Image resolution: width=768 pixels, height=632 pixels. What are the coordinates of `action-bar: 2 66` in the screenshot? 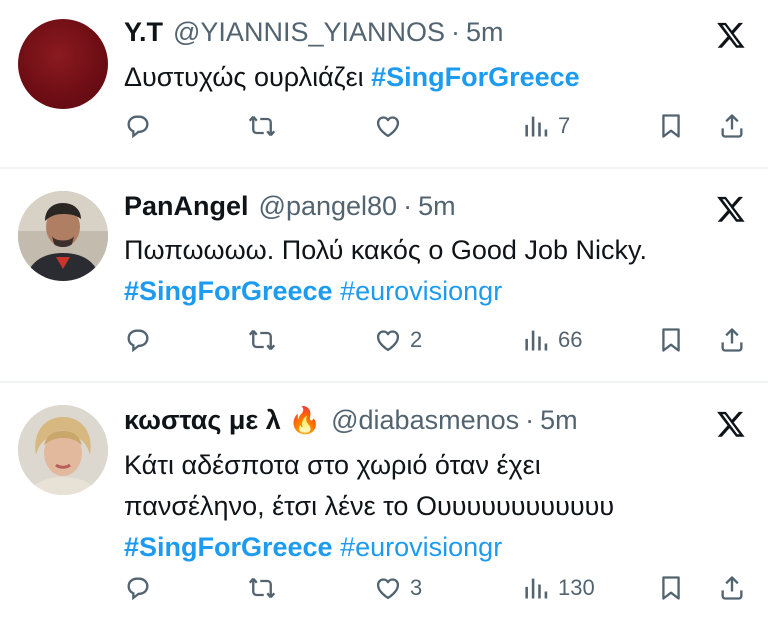 It's located at (436, 340).